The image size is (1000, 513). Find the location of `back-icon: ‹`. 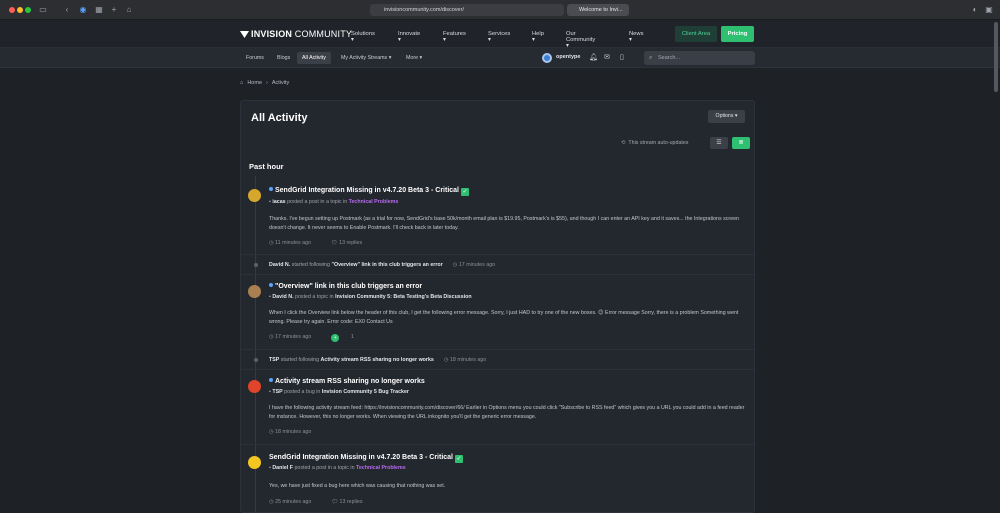

back-icon: ‹ is located at coordinates (67, 10).